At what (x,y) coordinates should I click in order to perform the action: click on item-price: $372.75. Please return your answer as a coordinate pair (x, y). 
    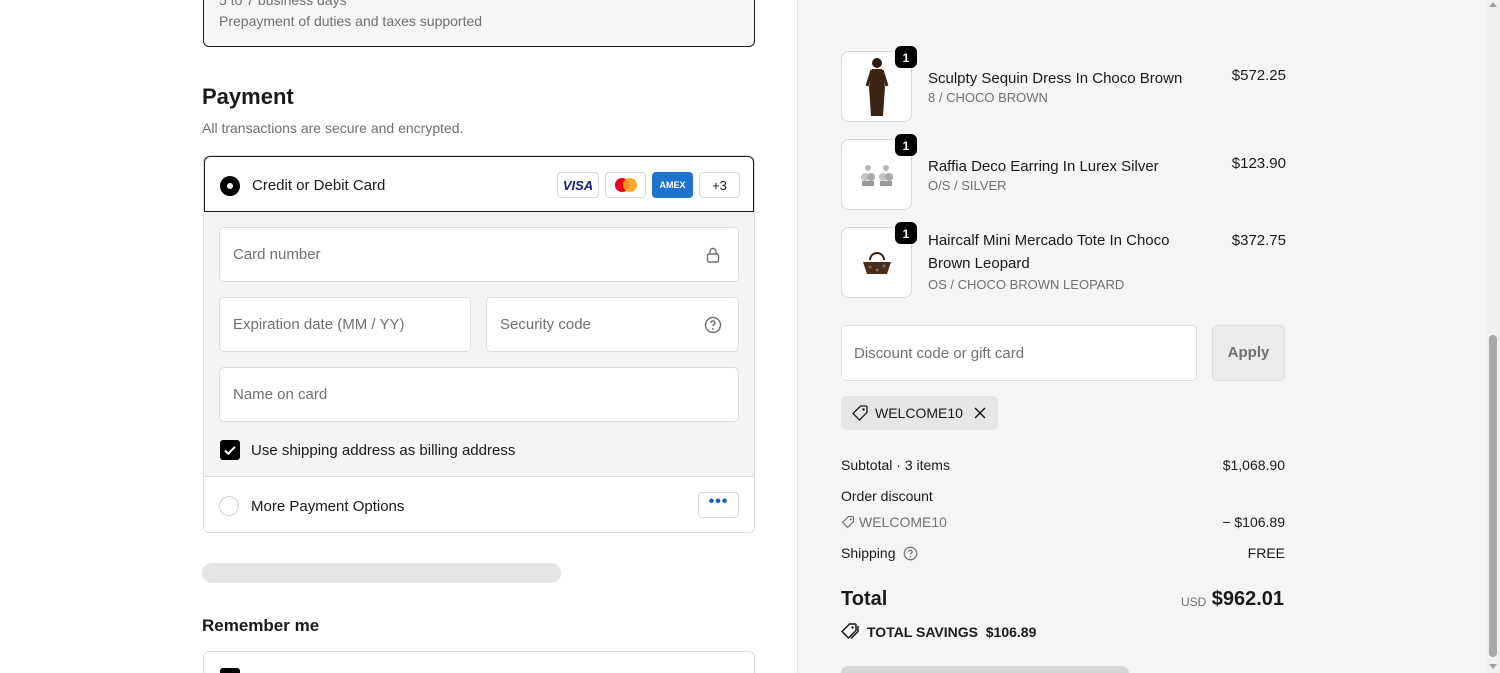
    Looking at the image, I should click on (1258, 240).